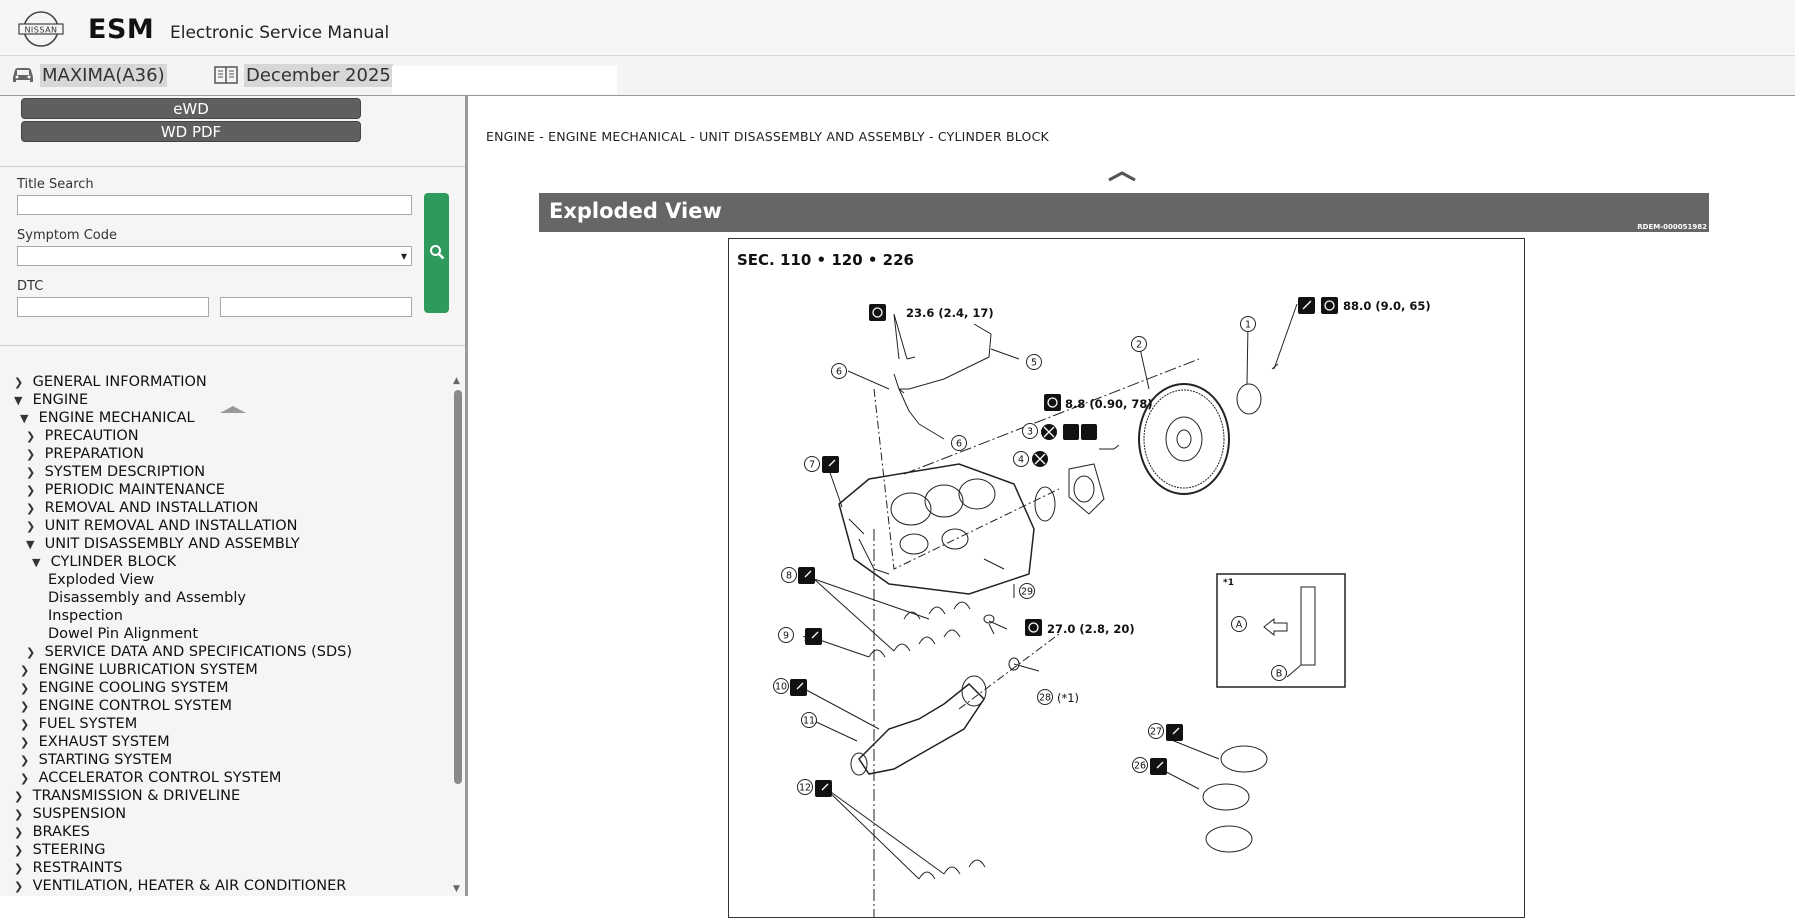 This screenshot has height=918, width=1795. I want to click on section-title-bar: Exploded View RDEM-000051982, so click(1124, 212).